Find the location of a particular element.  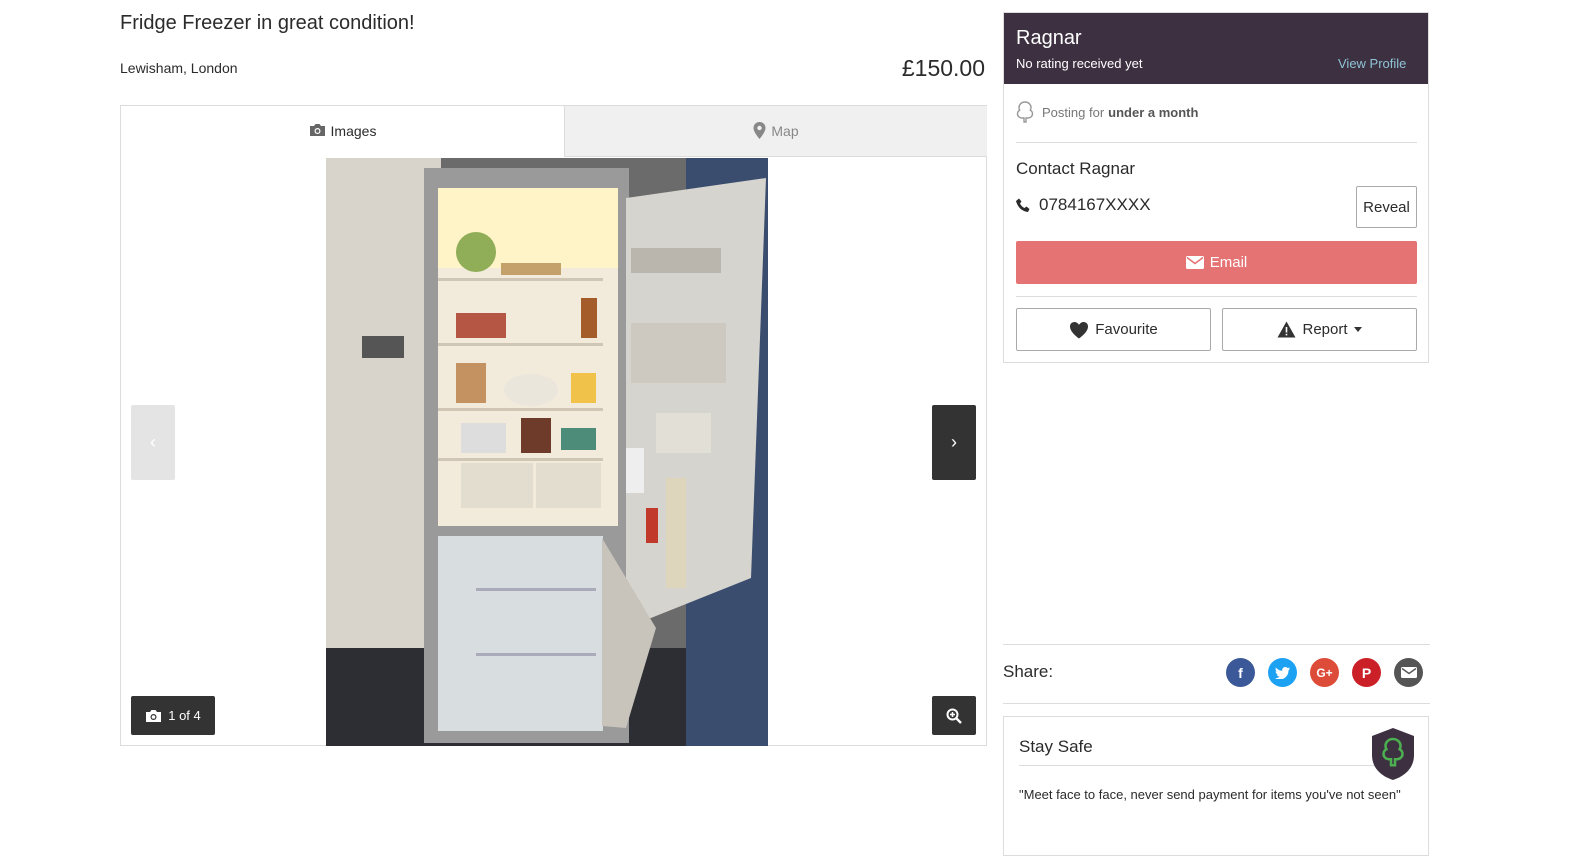

heart-icon is located at coordinates (1079, 329).